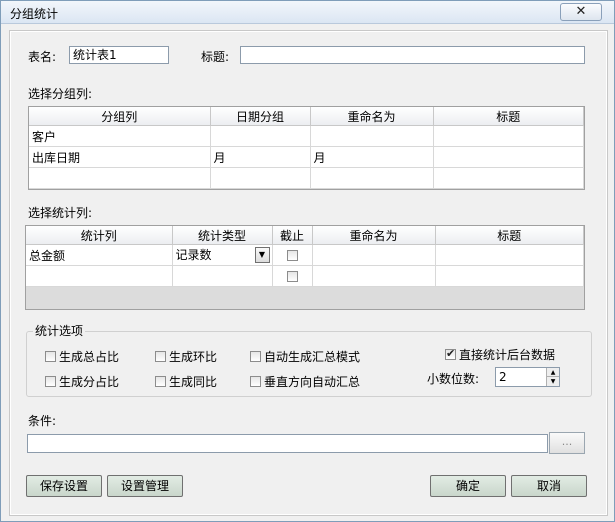  What do you see at coordinates (34, 14) in the screenshot?
I see `dialog-title: 分组统计` at bounding box center [34, 14].